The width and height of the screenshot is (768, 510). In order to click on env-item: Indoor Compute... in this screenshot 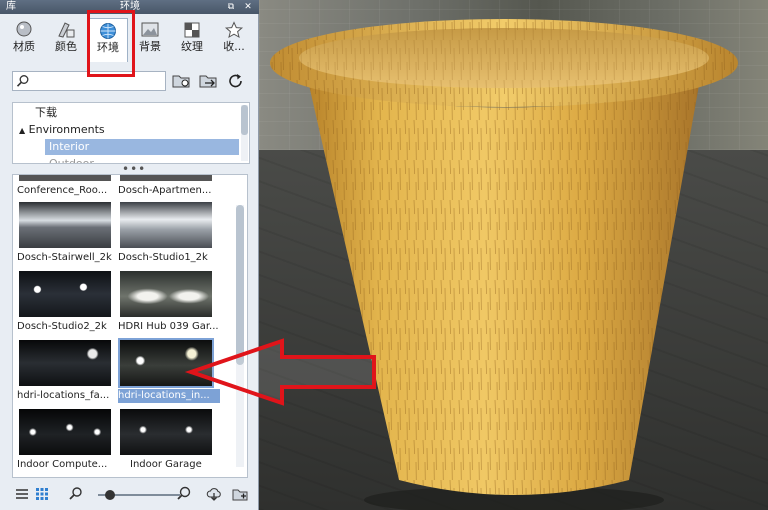, I will do `click(67, 443)`.